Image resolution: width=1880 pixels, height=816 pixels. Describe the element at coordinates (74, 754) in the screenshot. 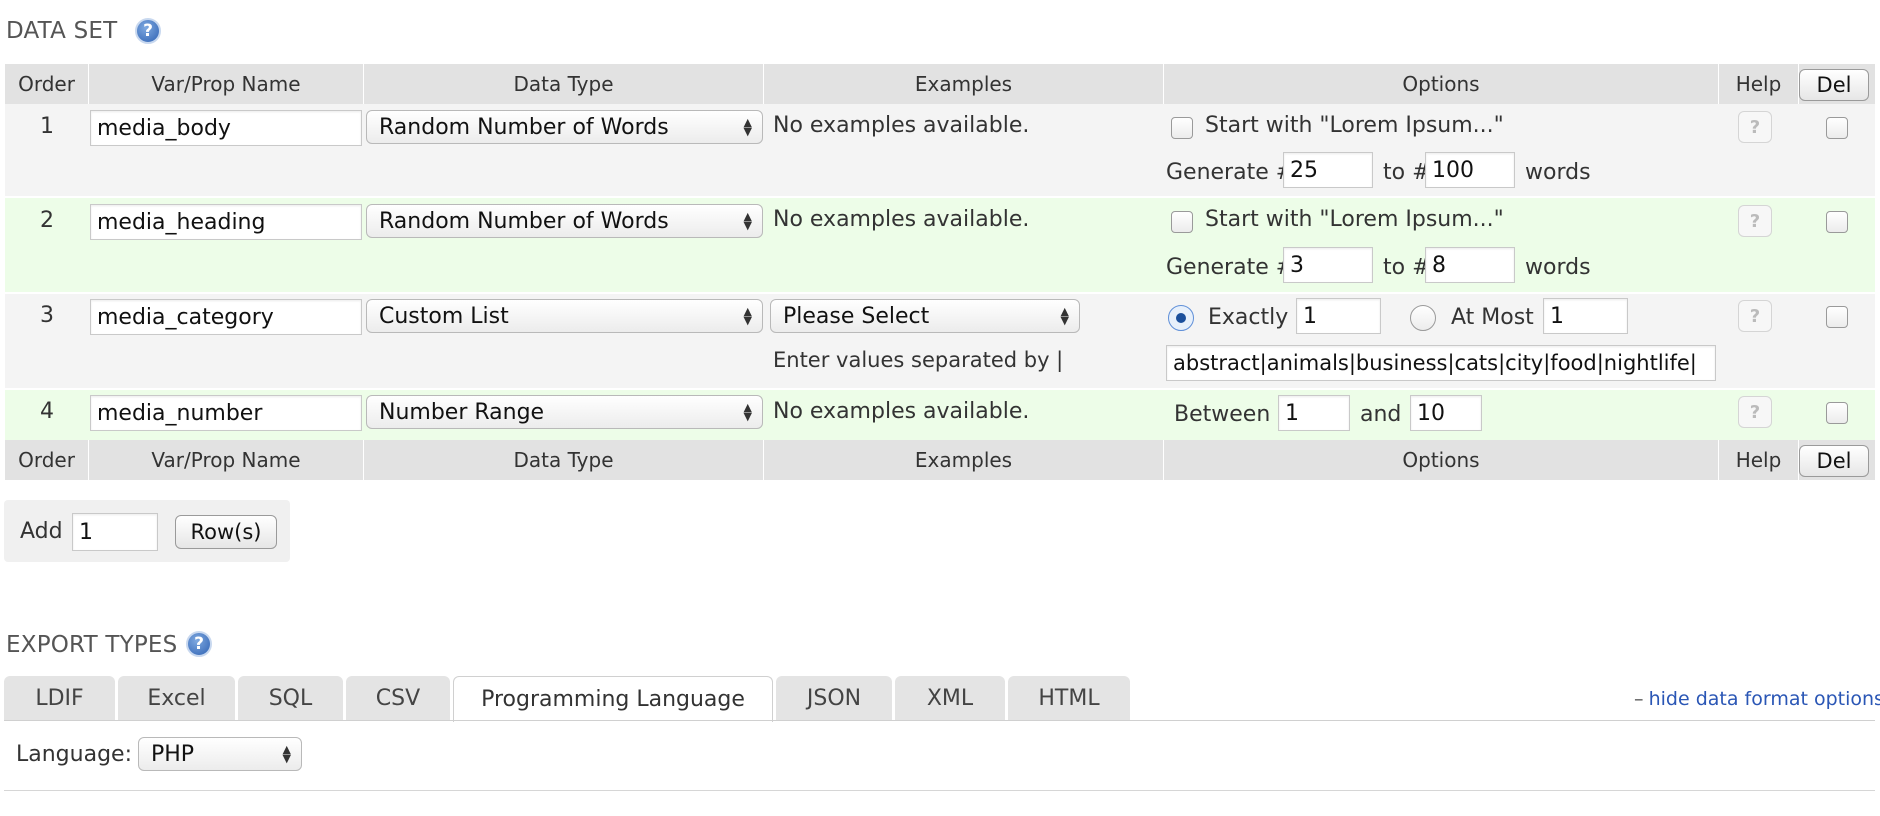

I see `language-label: Language:` at that location.